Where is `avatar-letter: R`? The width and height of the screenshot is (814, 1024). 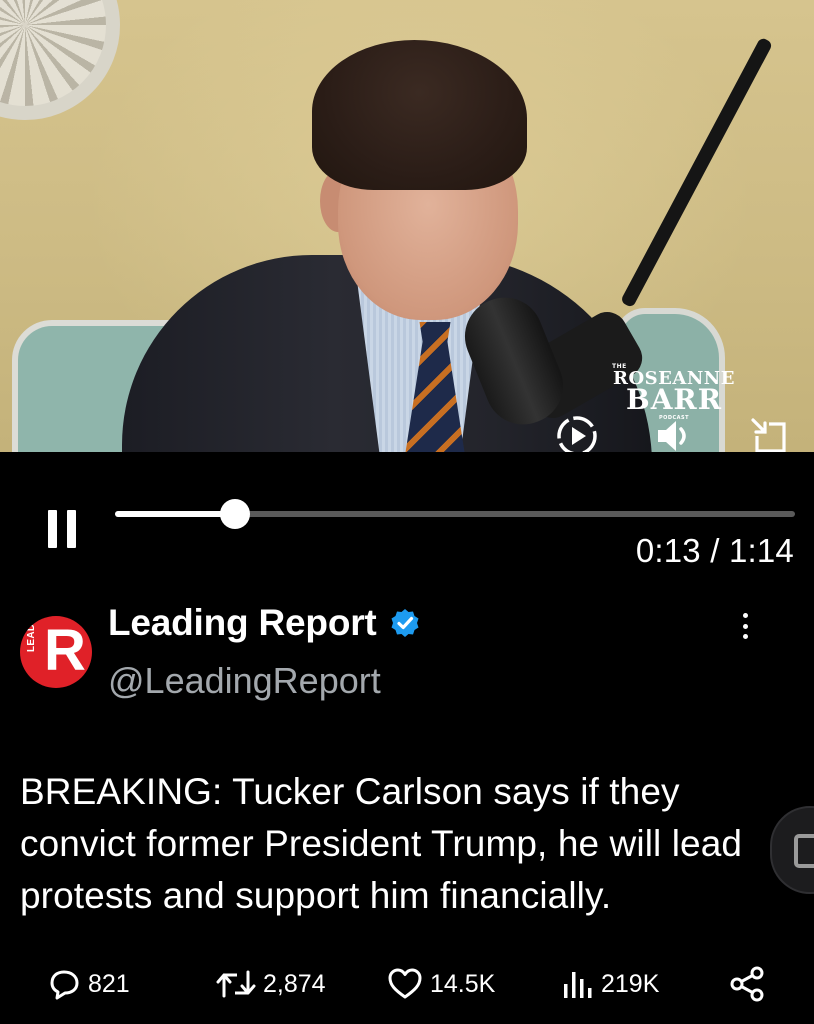 avatar-letter: R is located at coordinates (65, 650).